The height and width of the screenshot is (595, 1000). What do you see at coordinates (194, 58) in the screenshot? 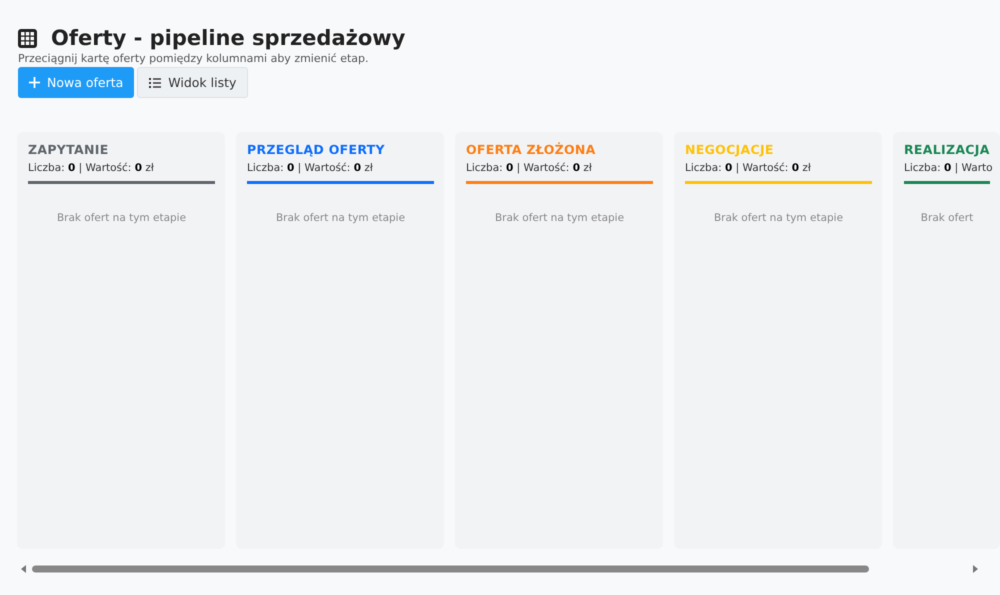
I see `page-subtitle: Przeciągnij kartę oferty pomiędzy kolumnami aby zmienić etap.` at bounding box center [194, 58].